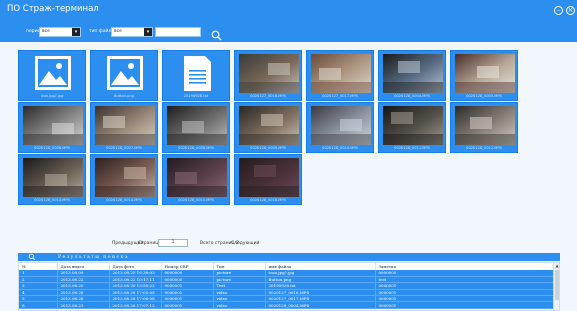 Image resolution: width=577 pixels, height=311 pixels. Describe the element at coordinates (124, 96) in the screenshot. I see `gallery-item-caption: Button.png` at that location.